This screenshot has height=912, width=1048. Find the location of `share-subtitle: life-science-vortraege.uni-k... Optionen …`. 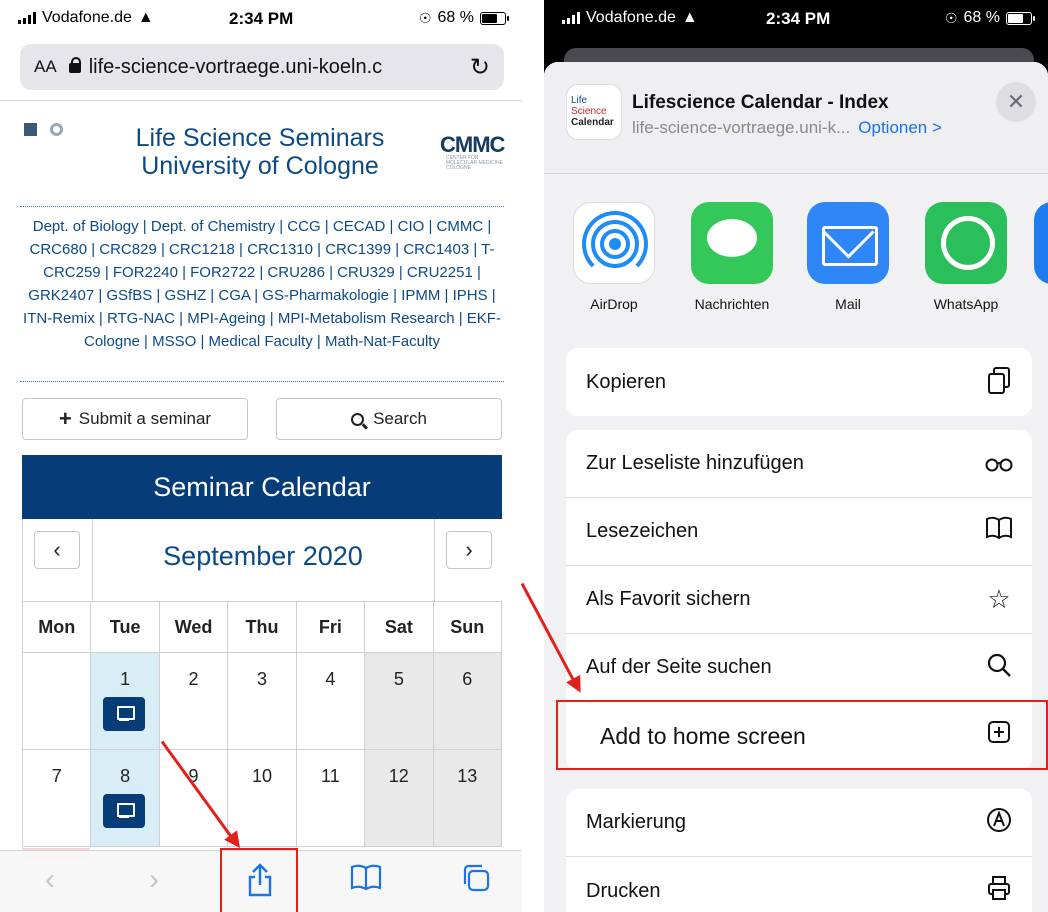

share-subtitle: life-science-vortraege.uni-k... Optionen … is located at coordinates (787, 127).